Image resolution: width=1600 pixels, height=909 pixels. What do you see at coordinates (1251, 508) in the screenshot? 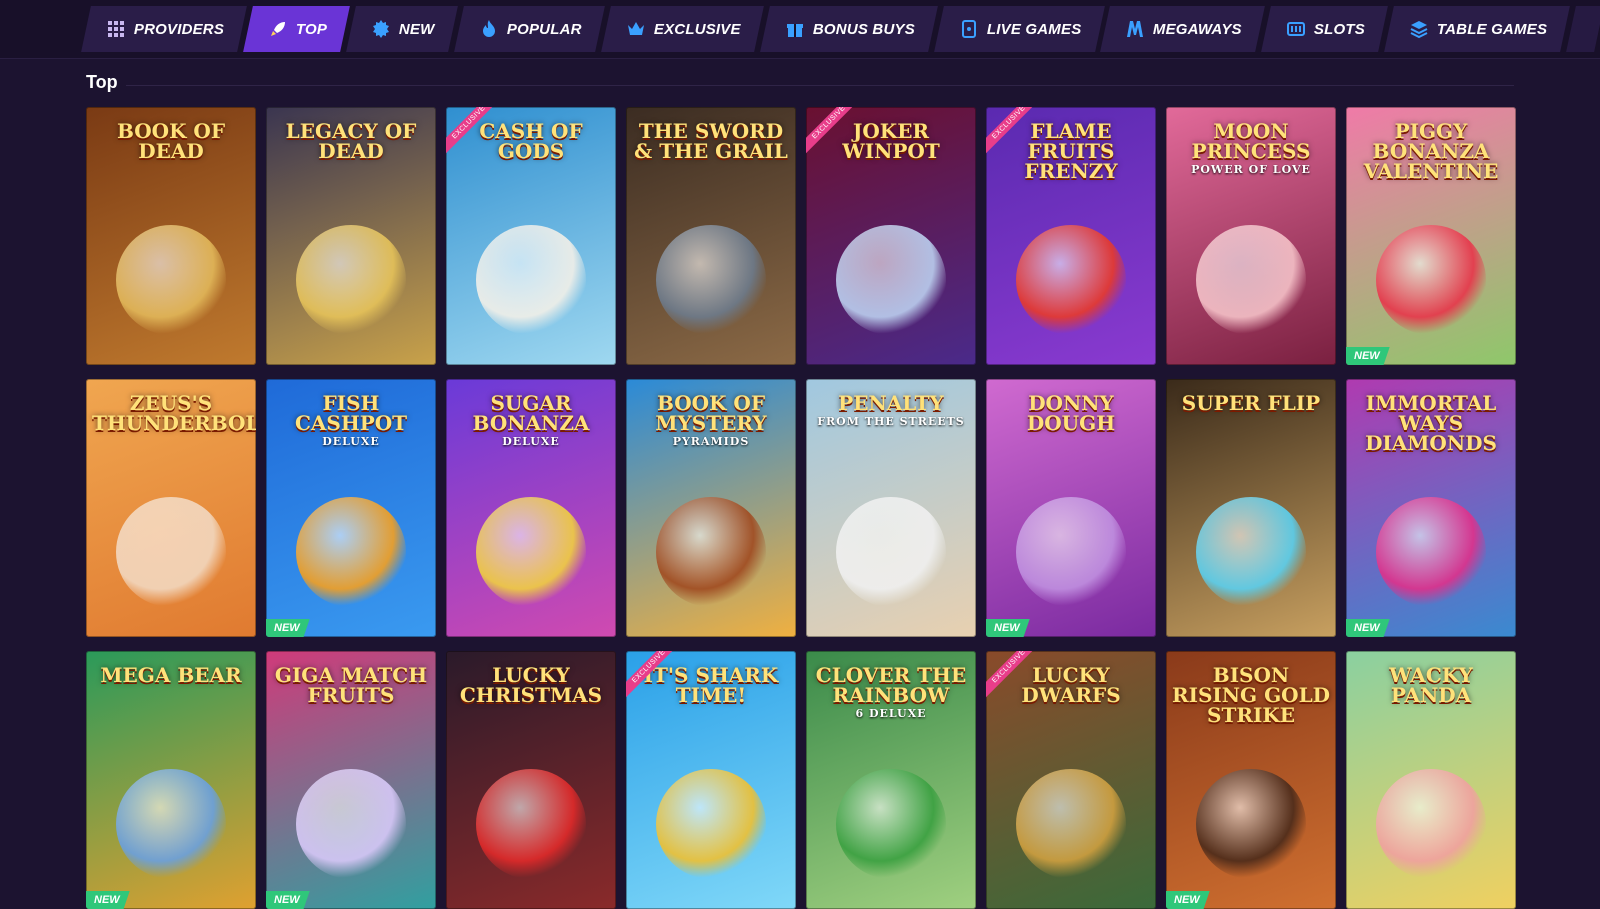
I see `game-card: Super Flip` at bounding box center [1251, 508].